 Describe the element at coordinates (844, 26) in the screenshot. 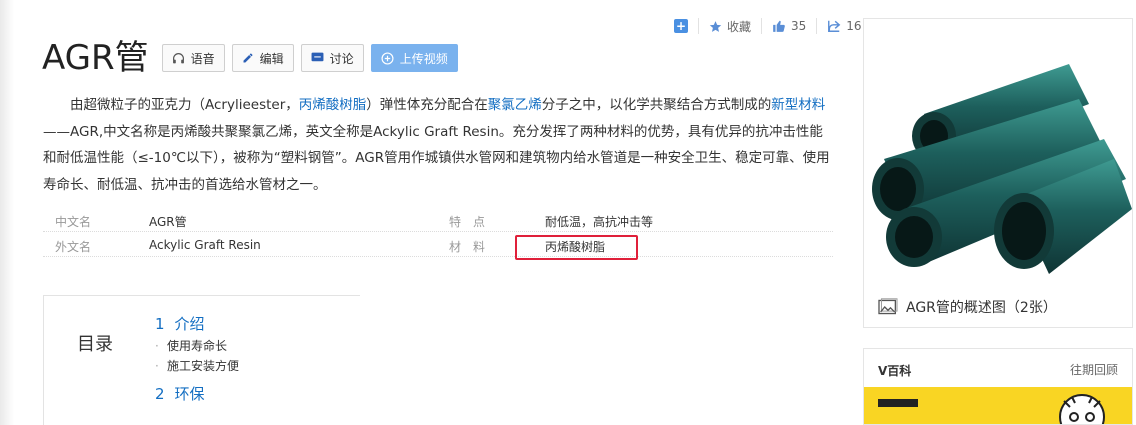

I see `share-button: 16` at that location.